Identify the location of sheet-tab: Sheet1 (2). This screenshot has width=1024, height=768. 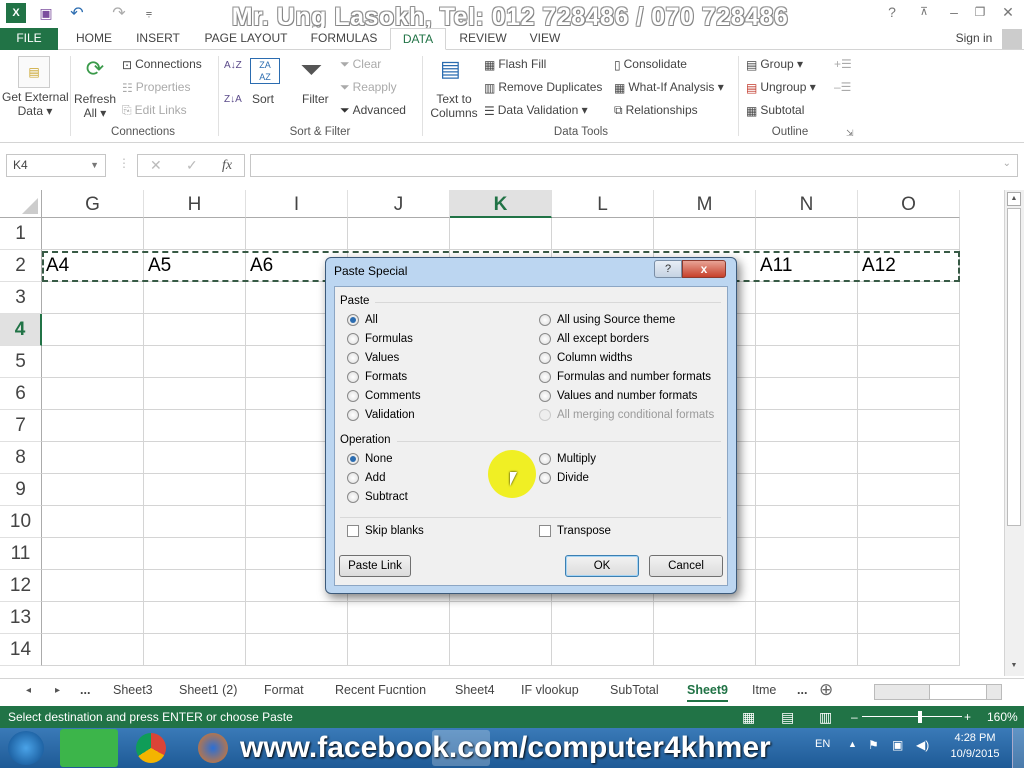
(208, 690).